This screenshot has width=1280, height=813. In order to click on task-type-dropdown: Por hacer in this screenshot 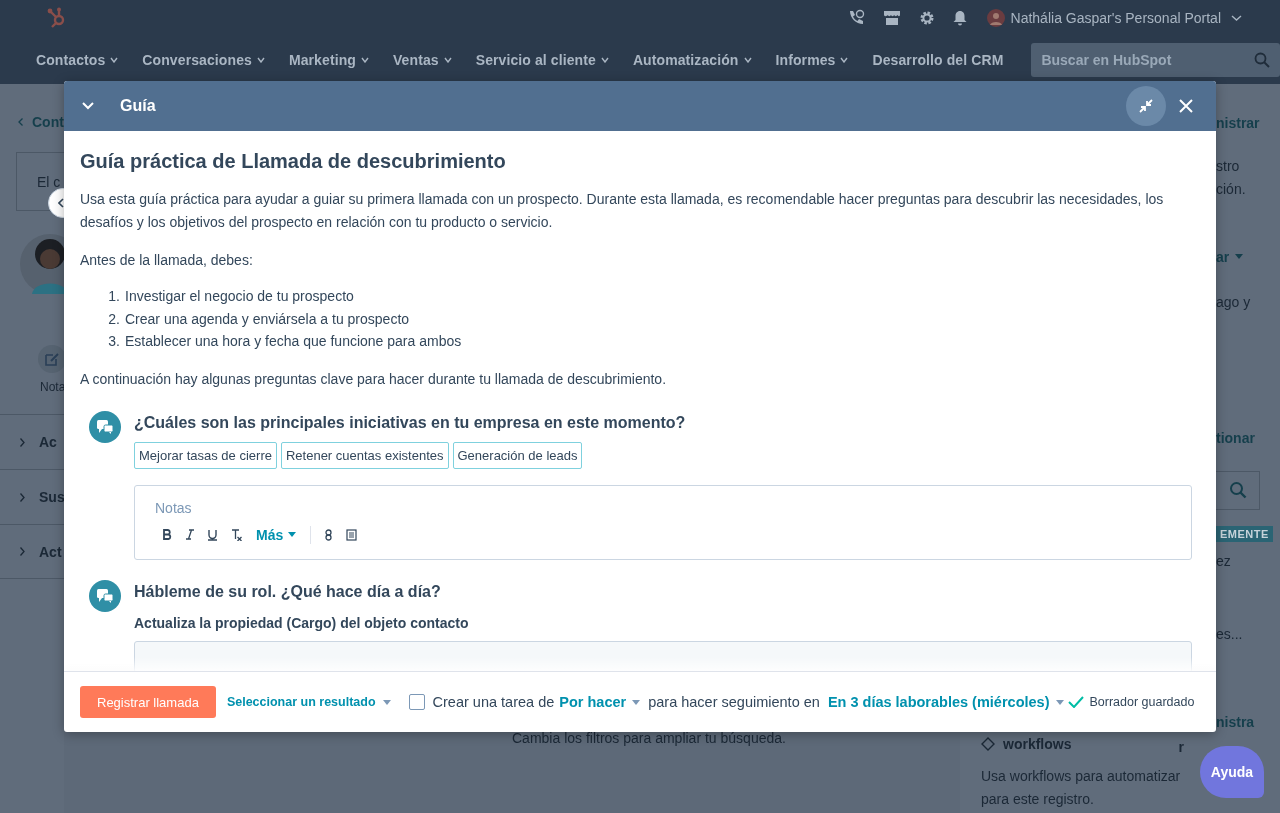, I will do `click(600, 702)`.